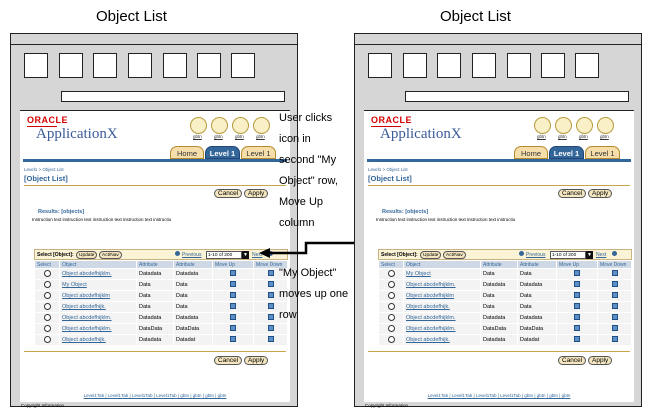 This screenshot has width=650, height=418. I want to click on tab-home: Home, so click(531, 152).